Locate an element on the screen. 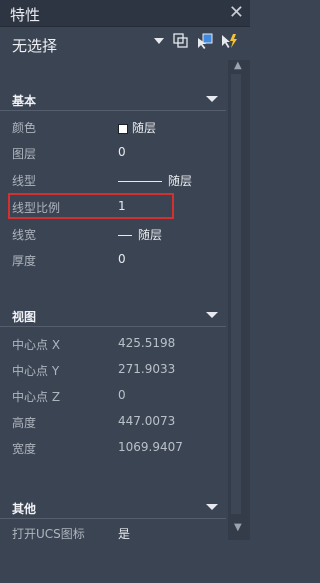 This screenshot has height=583, width=320. chevron-down-icon is located at coordinates (159, 41).